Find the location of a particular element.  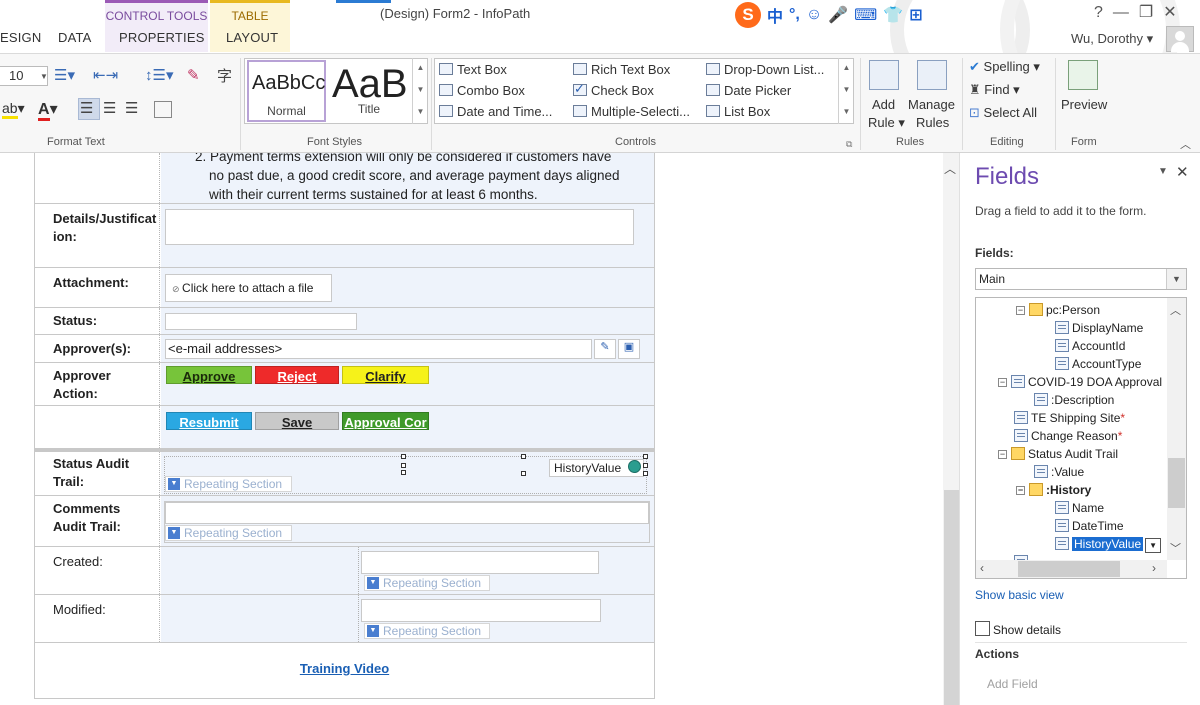

tree-node: DateTime is located at coordinates (1089, 526).